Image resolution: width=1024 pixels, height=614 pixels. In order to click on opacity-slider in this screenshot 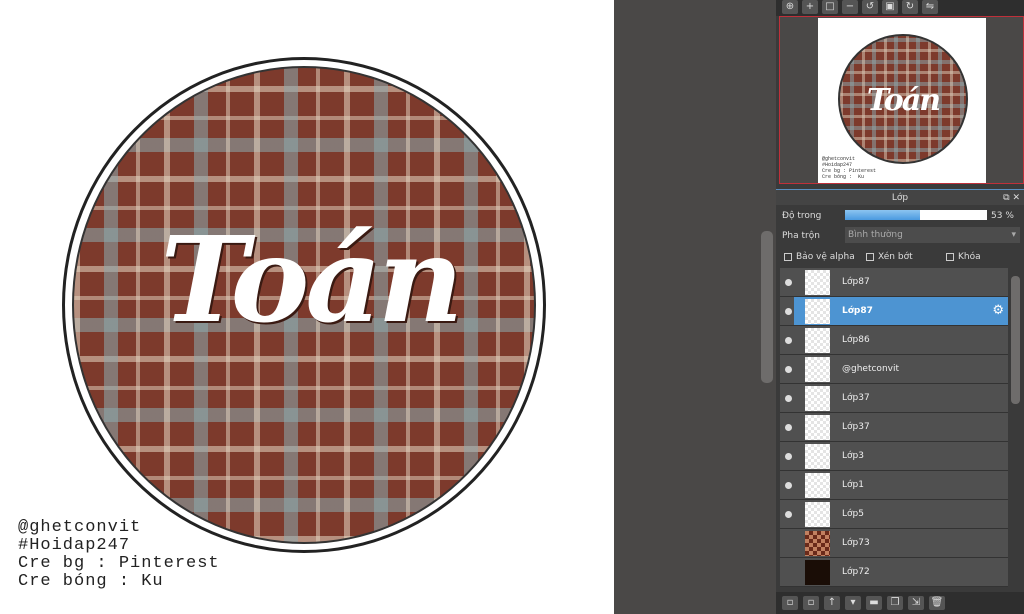, I will do `click(916, 215)`.